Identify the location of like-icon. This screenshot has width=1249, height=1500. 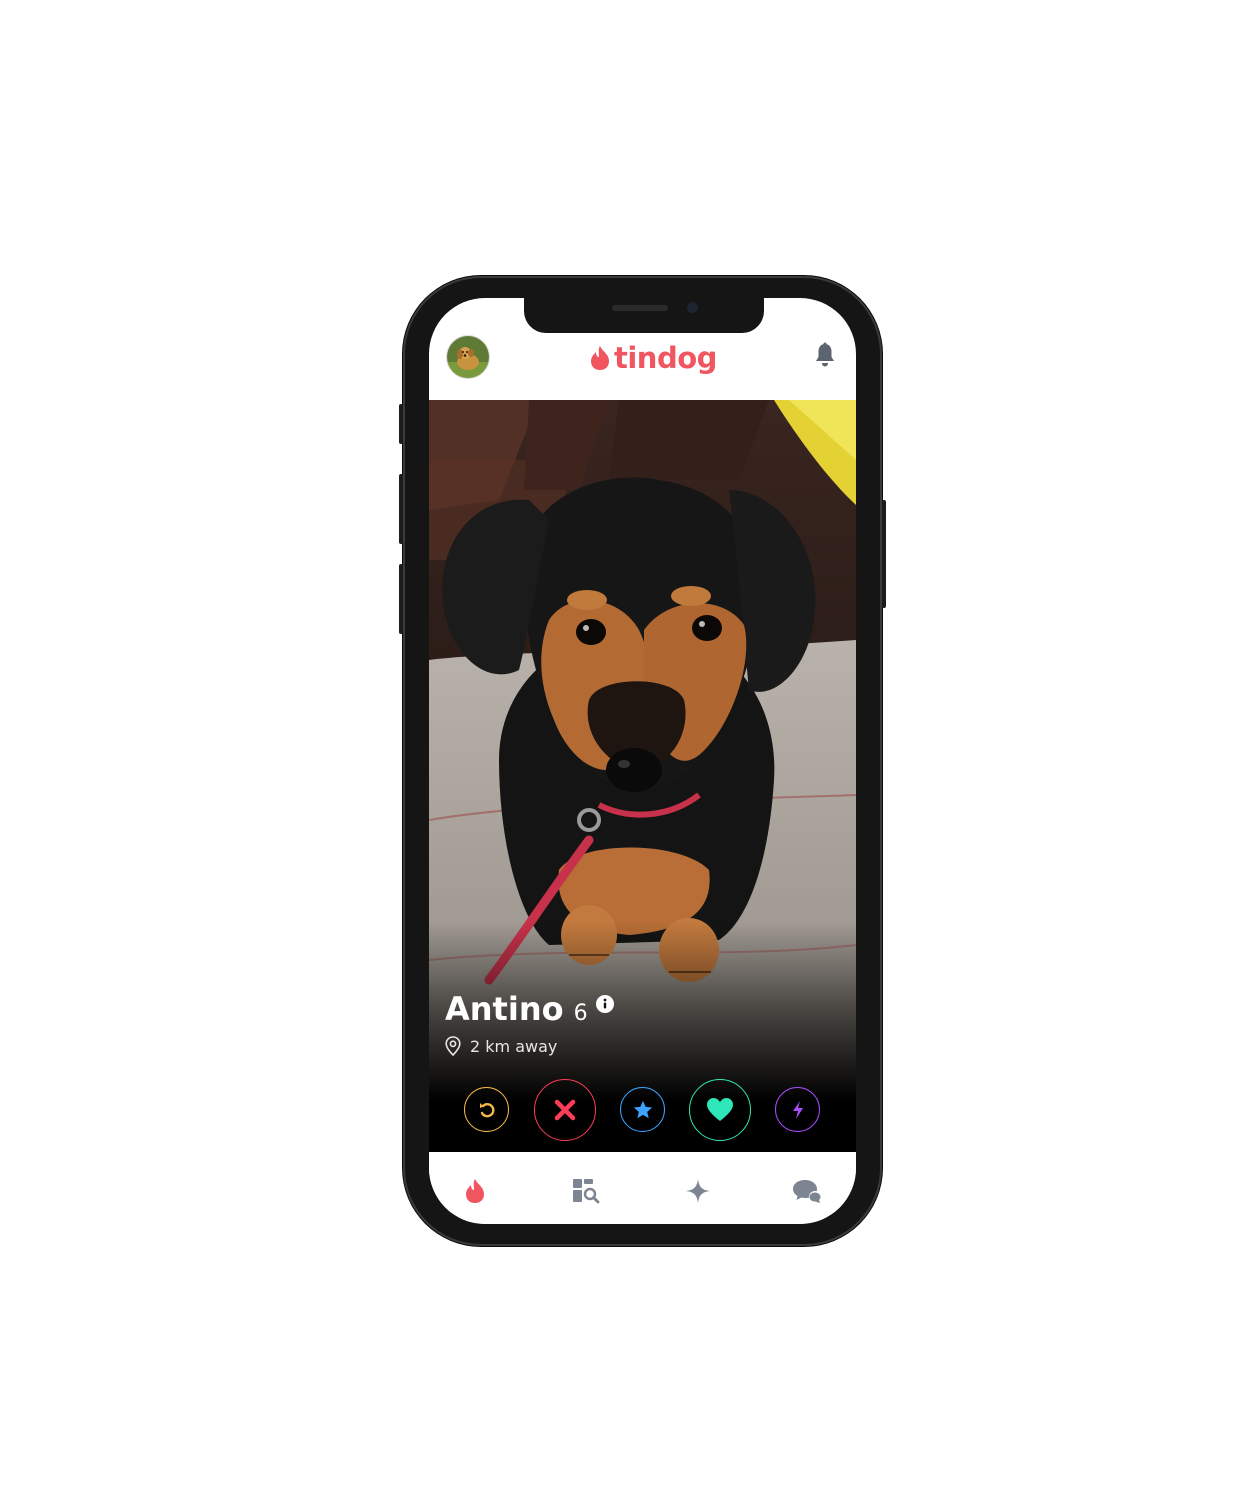
(720, 1109).